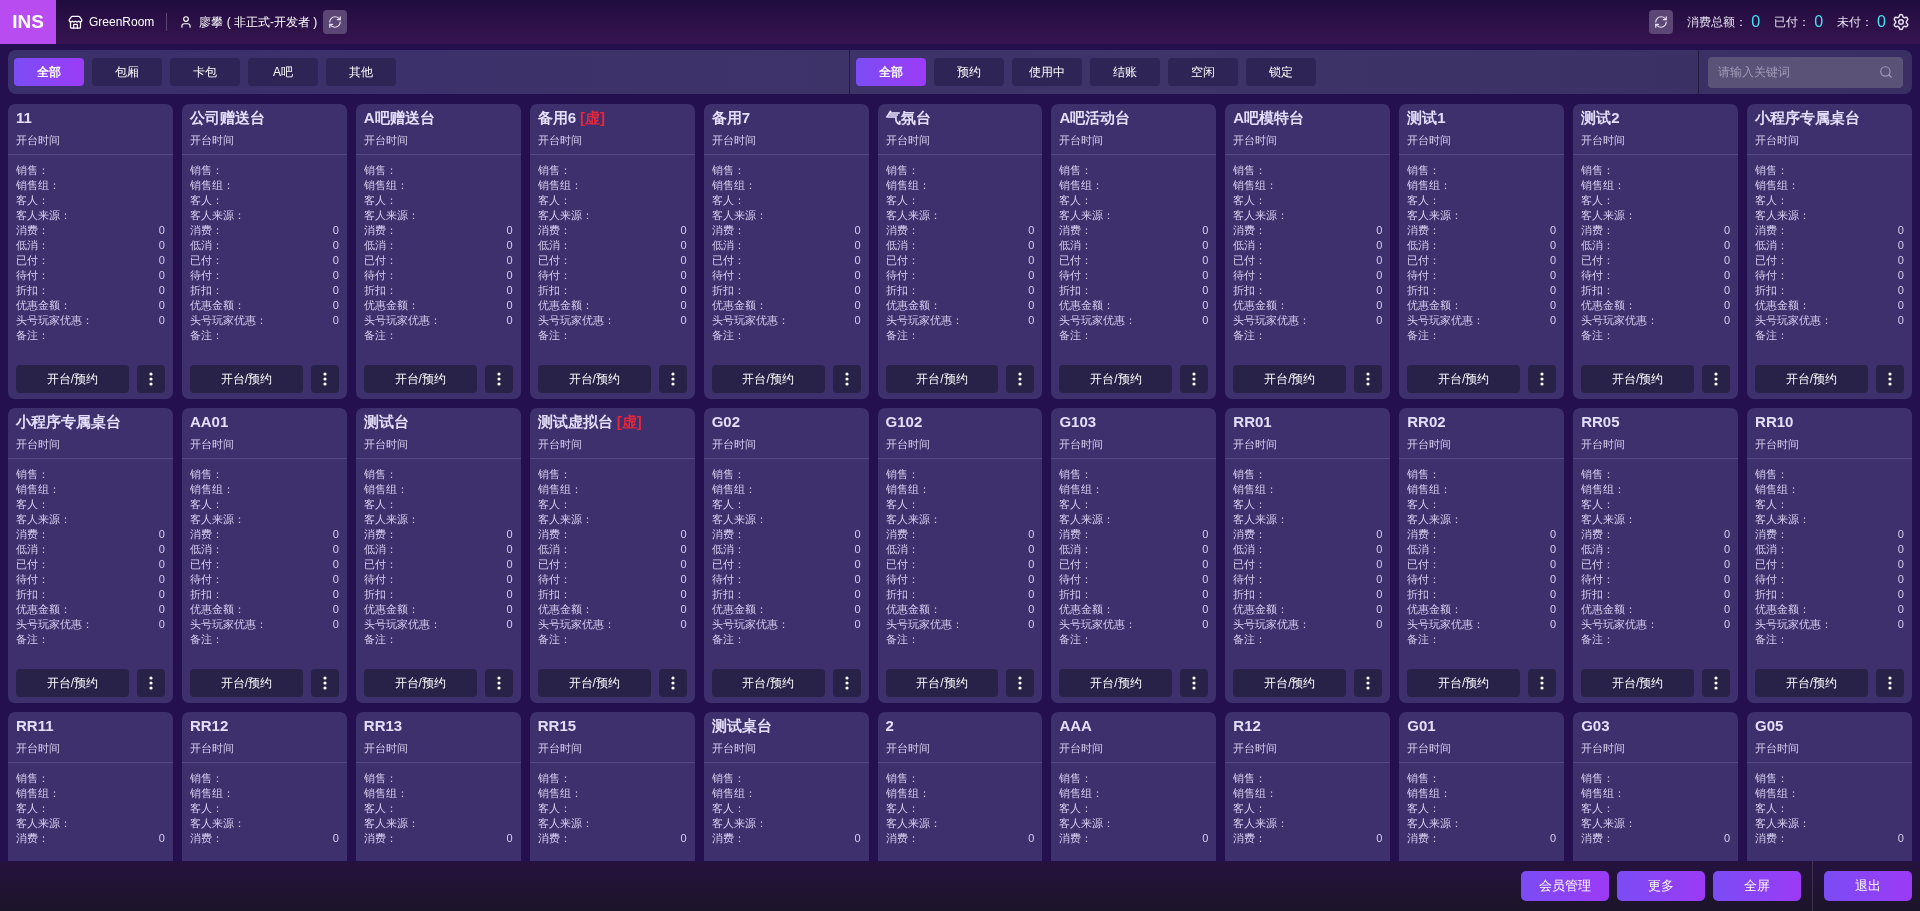 The image size is (1920, 911). I want to click on status-tab: 使用中, so click(1046, 72).